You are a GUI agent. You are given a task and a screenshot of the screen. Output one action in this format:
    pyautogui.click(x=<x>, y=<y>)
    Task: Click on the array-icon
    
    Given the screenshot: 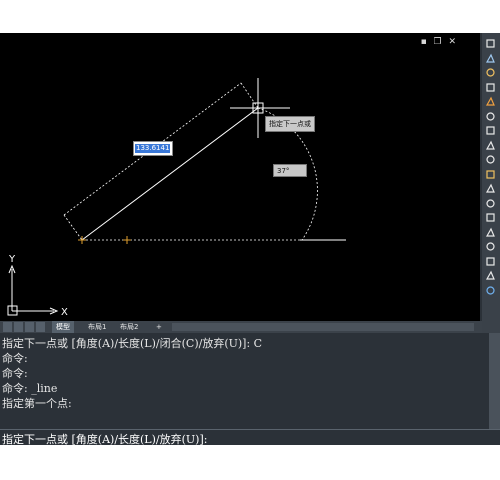 What is the action you would take?
    pyautogui.click(x=490, y=101)
    